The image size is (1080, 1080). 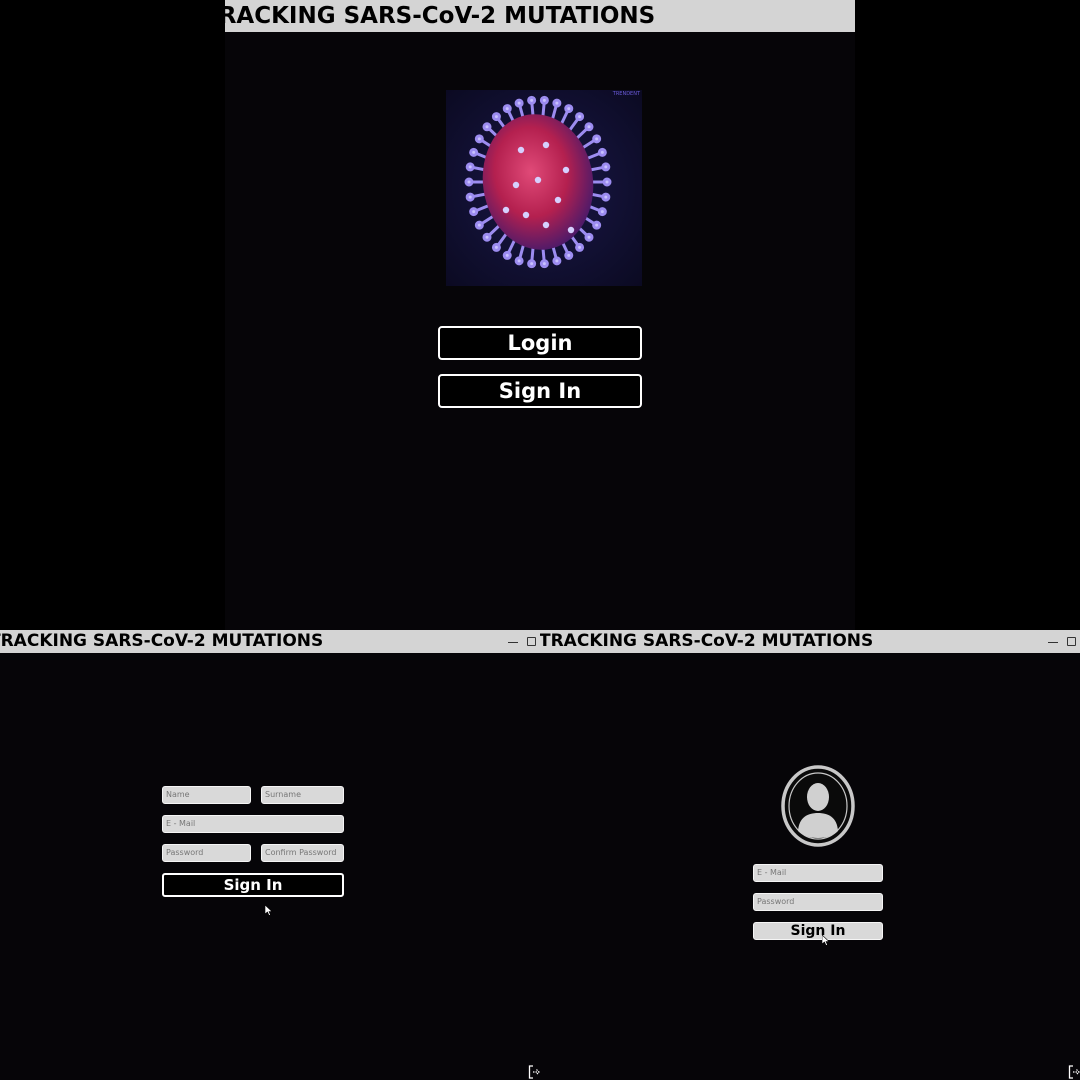 What do you see at coordinates (302, 795) in the screenshot?
I see `surname-field: Surname` at bounding box center [302, 795].